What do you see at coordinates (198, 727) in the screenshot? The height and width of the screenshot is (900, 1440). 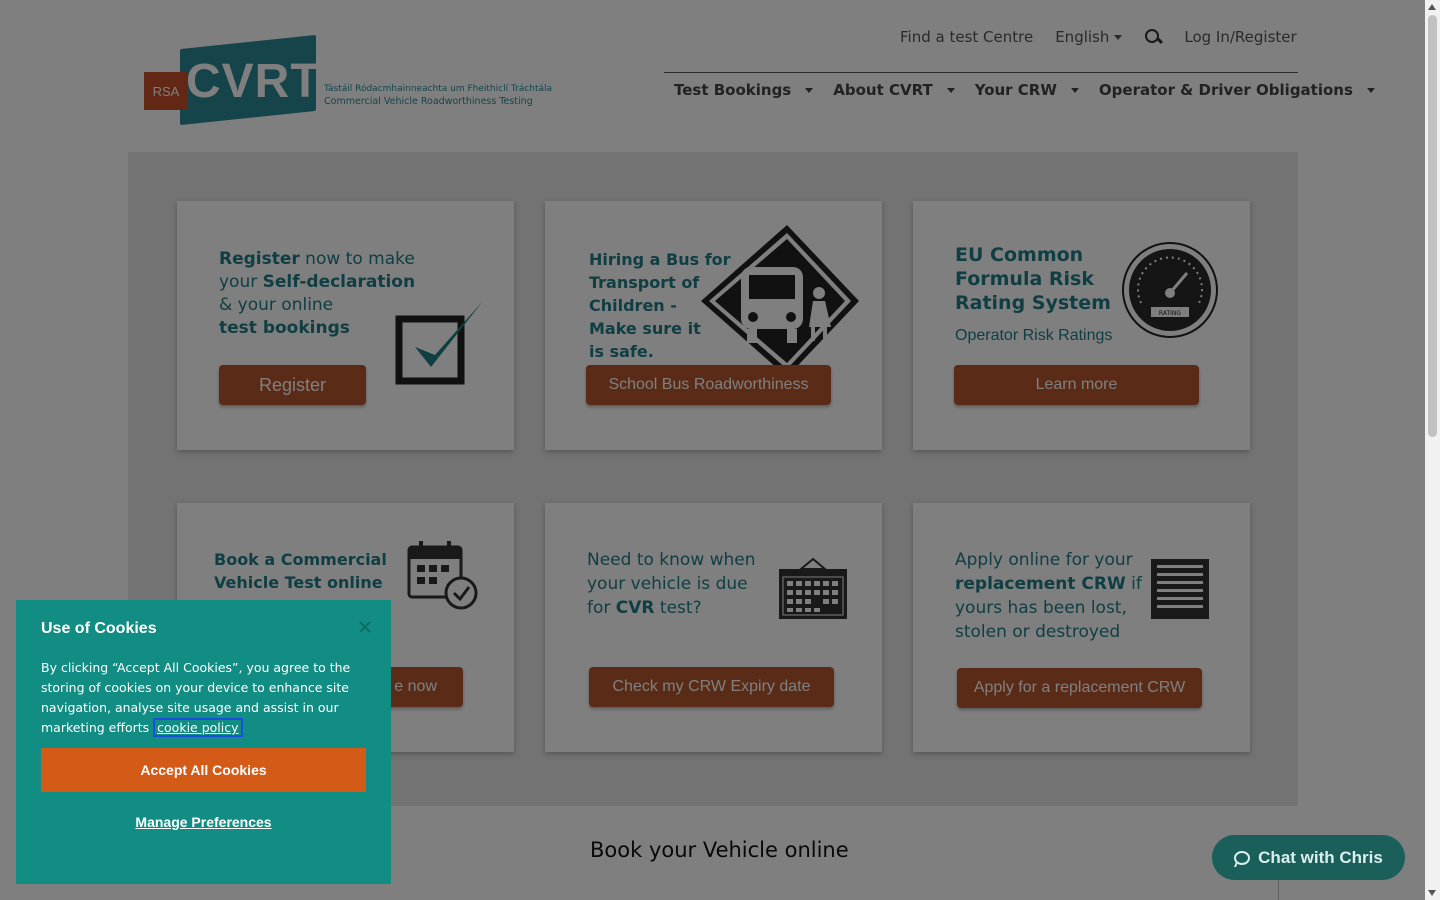 I see `cookie-policy-link: cookie policy` at bounding box center [198, 727].